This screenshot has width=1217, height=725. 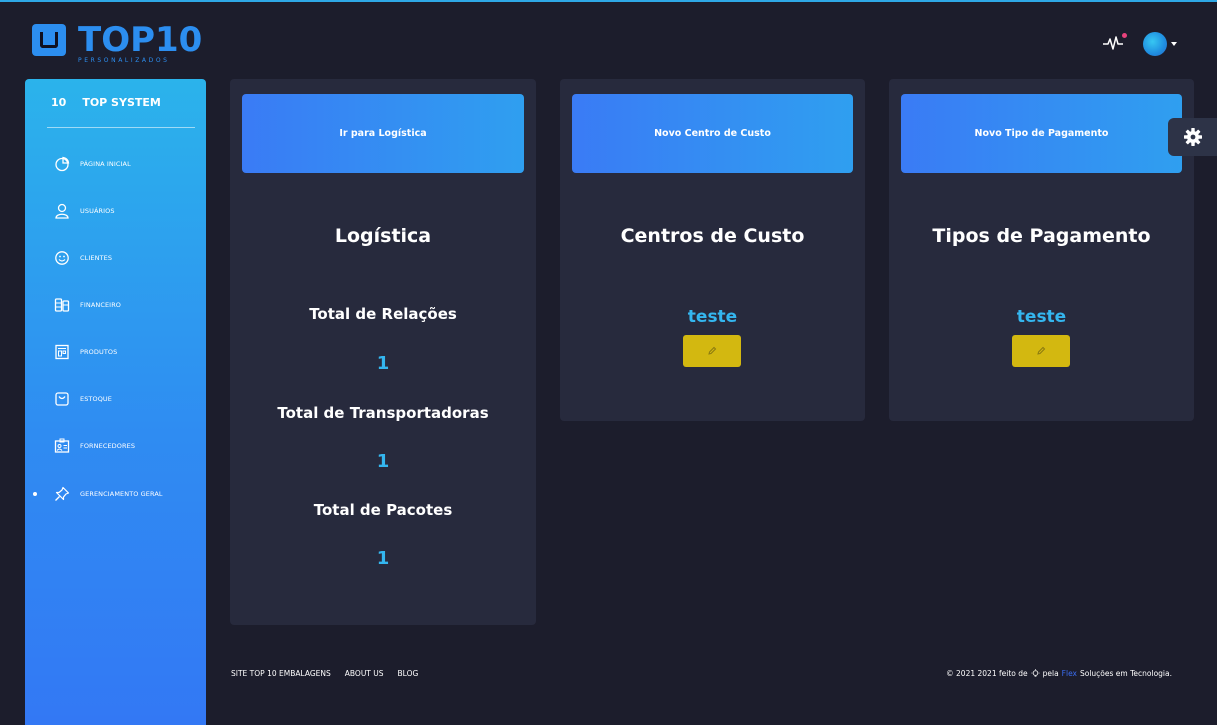 What do you see at coordinates (121, 494) in the screenshot?
I see `sidebar-item-label: GERENCIAMENTO GERAL` at bounding box center [121, 494].